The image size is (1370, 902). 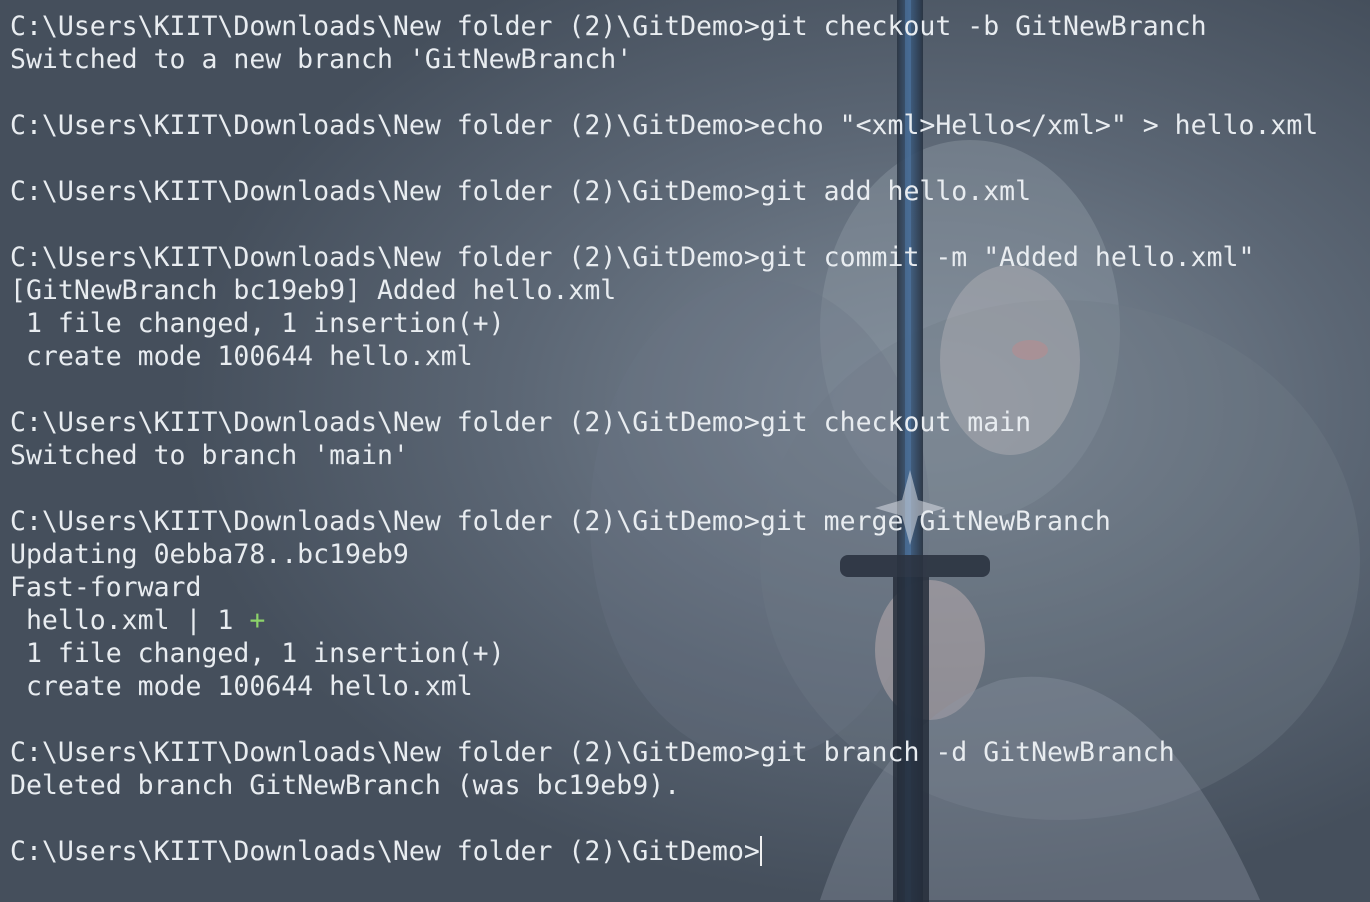 What do you see at coordinates (321, 59) in the screenshot?
I see `output-text: Switched to a new branch 'GitNewBranch'` at bounding box center [321, 59].